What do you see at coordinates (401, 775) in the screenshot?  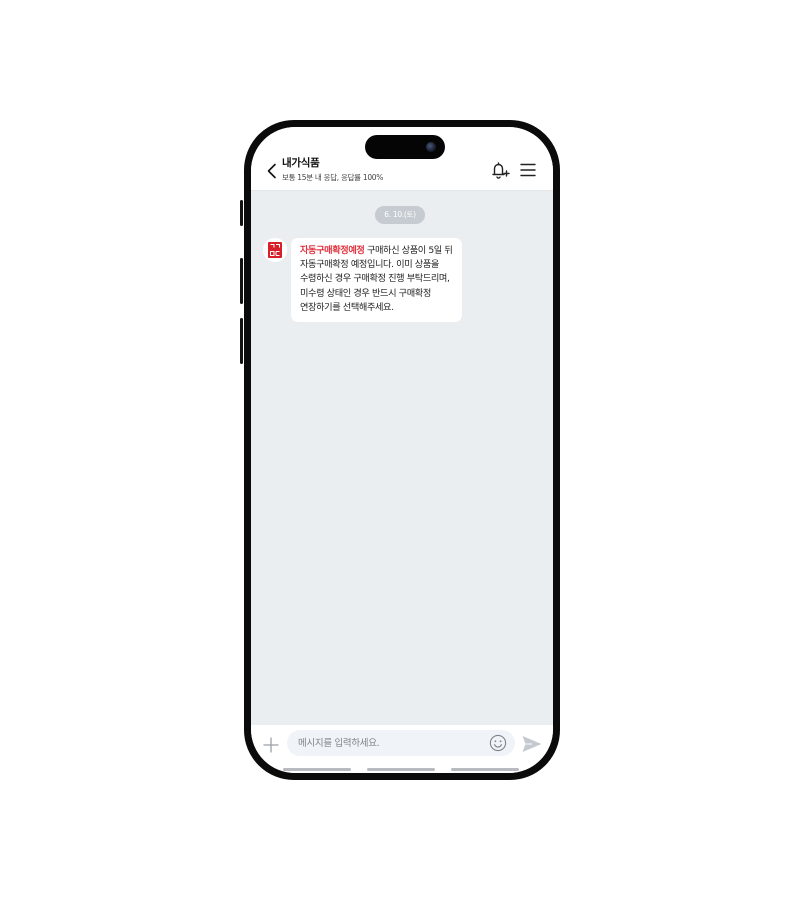 I see `home-indicator` at bounding box center [401, 775].